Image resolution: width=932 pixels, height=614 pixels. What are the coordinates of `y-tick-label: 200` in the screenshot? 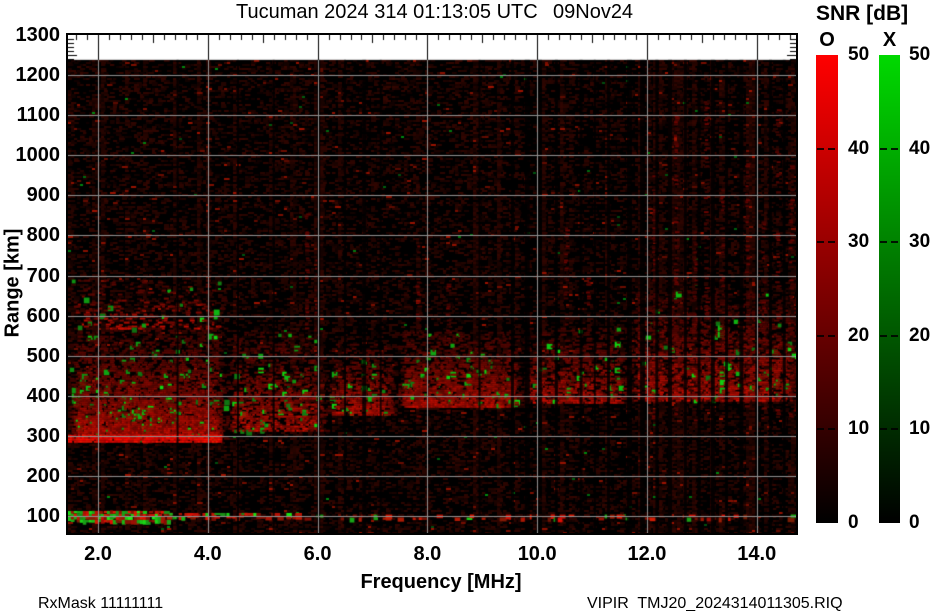 It's located at (43, 476).